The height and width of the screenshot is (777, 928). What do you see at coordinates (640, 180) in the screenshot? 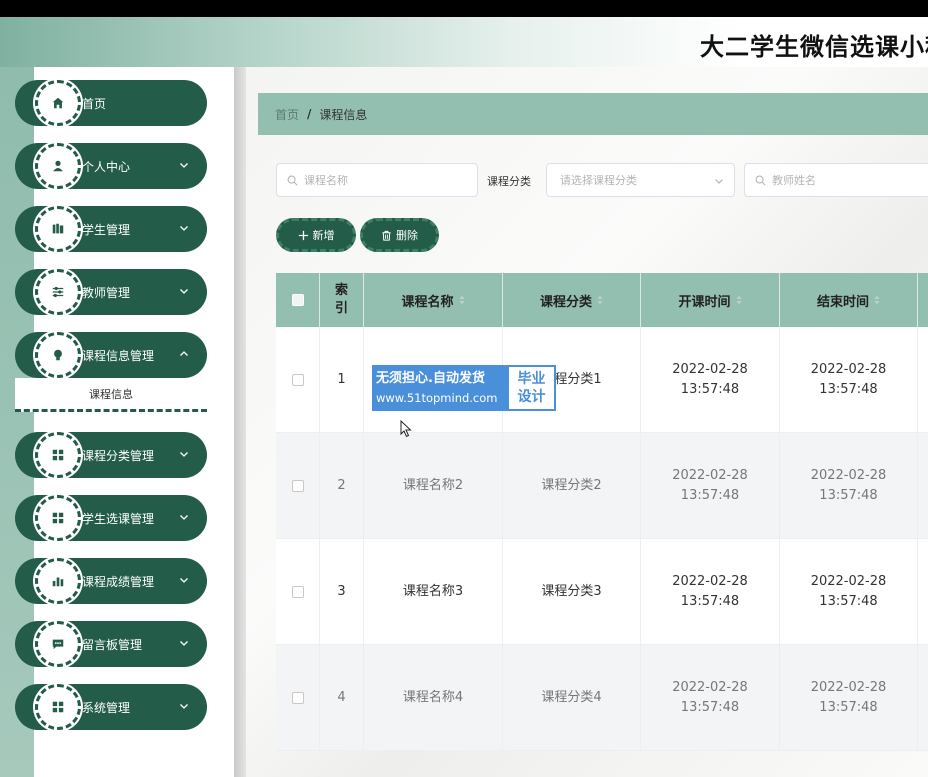
I see `category-select: 请选择课程分类` at bounding box center [640, 180].